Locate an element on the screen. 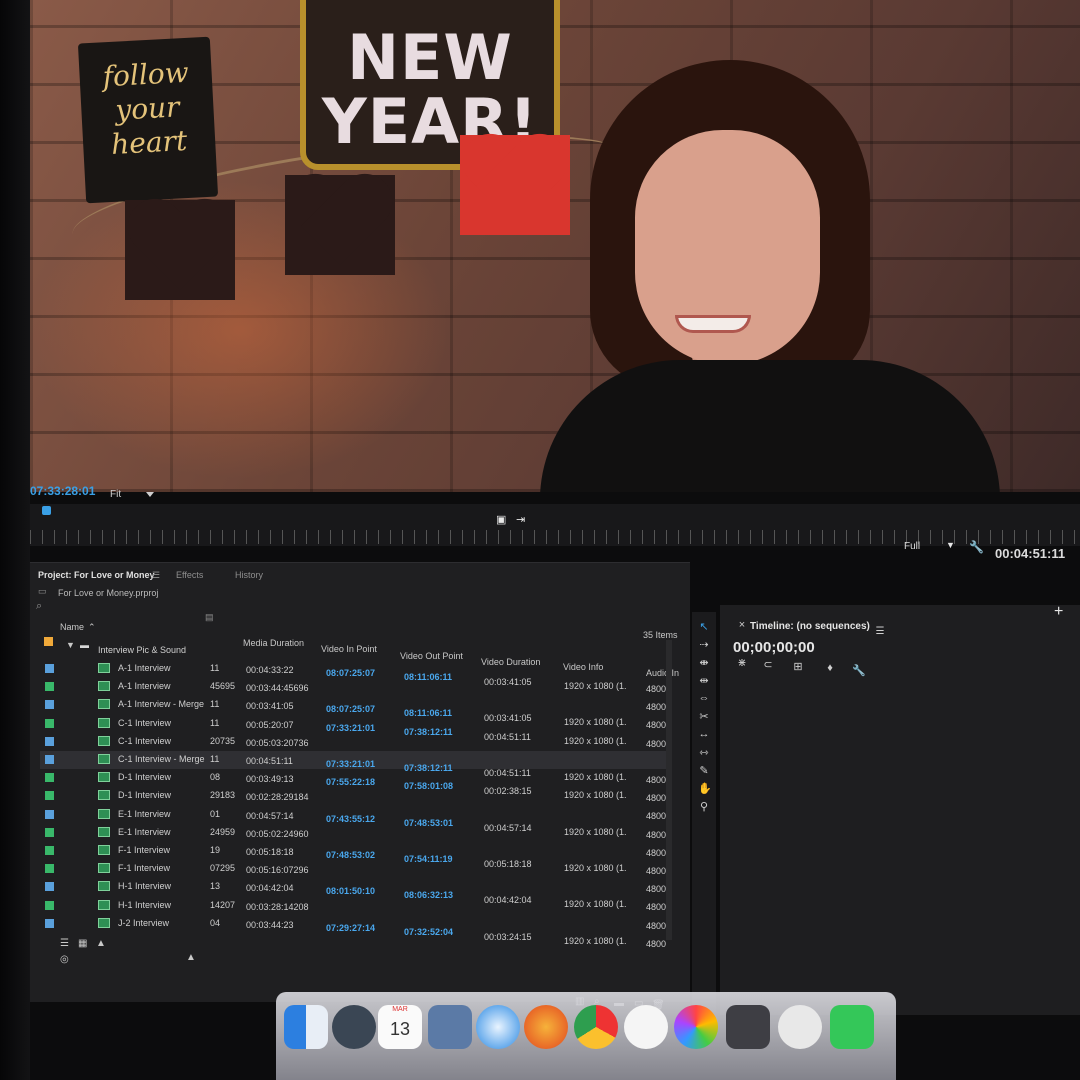  preview-icon is located at coordinates (450, 1027).